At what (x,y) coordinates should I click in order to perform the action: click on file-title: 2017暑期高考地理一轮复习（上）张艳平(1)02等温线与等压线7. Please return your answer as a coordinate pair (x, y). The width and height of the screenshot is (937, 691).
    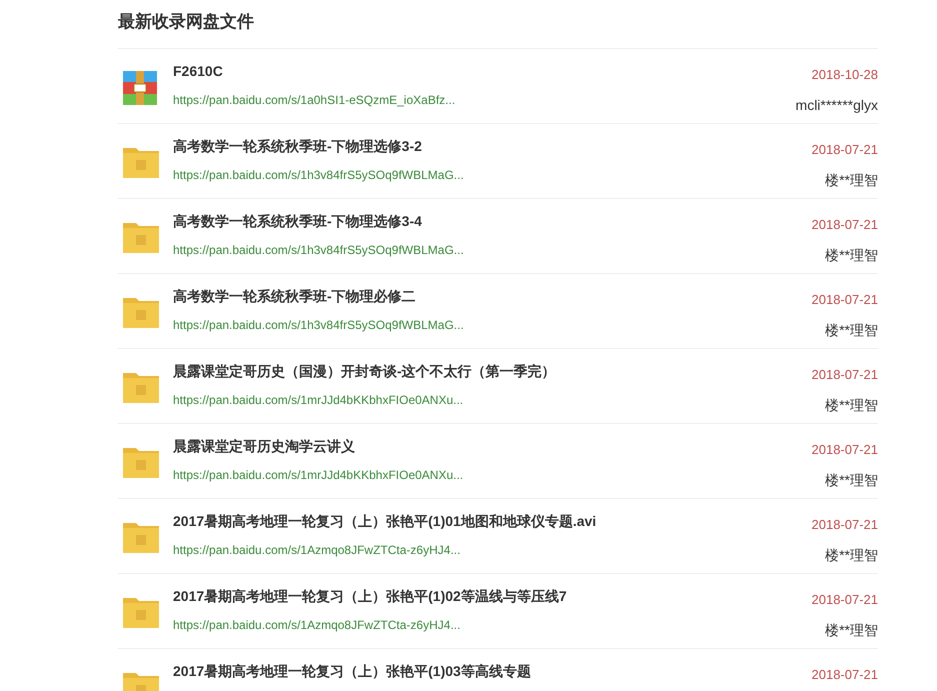
    Looking at the image, I should click on (370, 596).